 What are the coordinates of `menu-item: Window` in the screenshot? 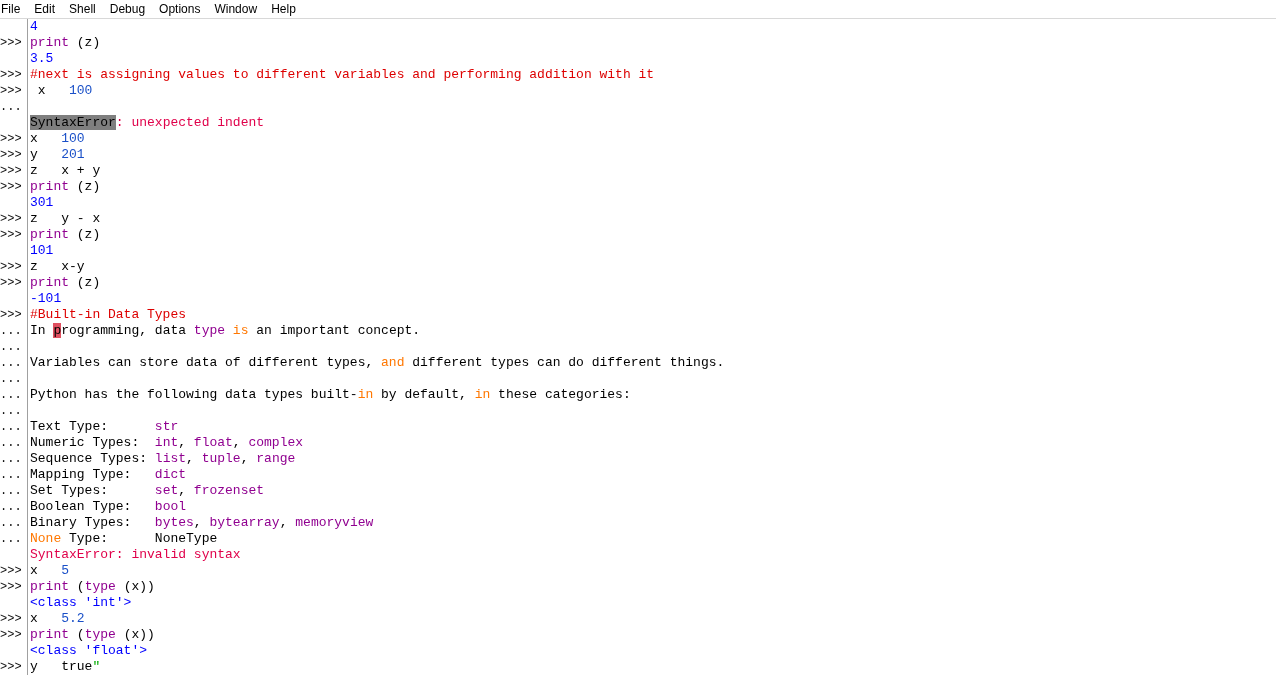 It's located at (236, 9).